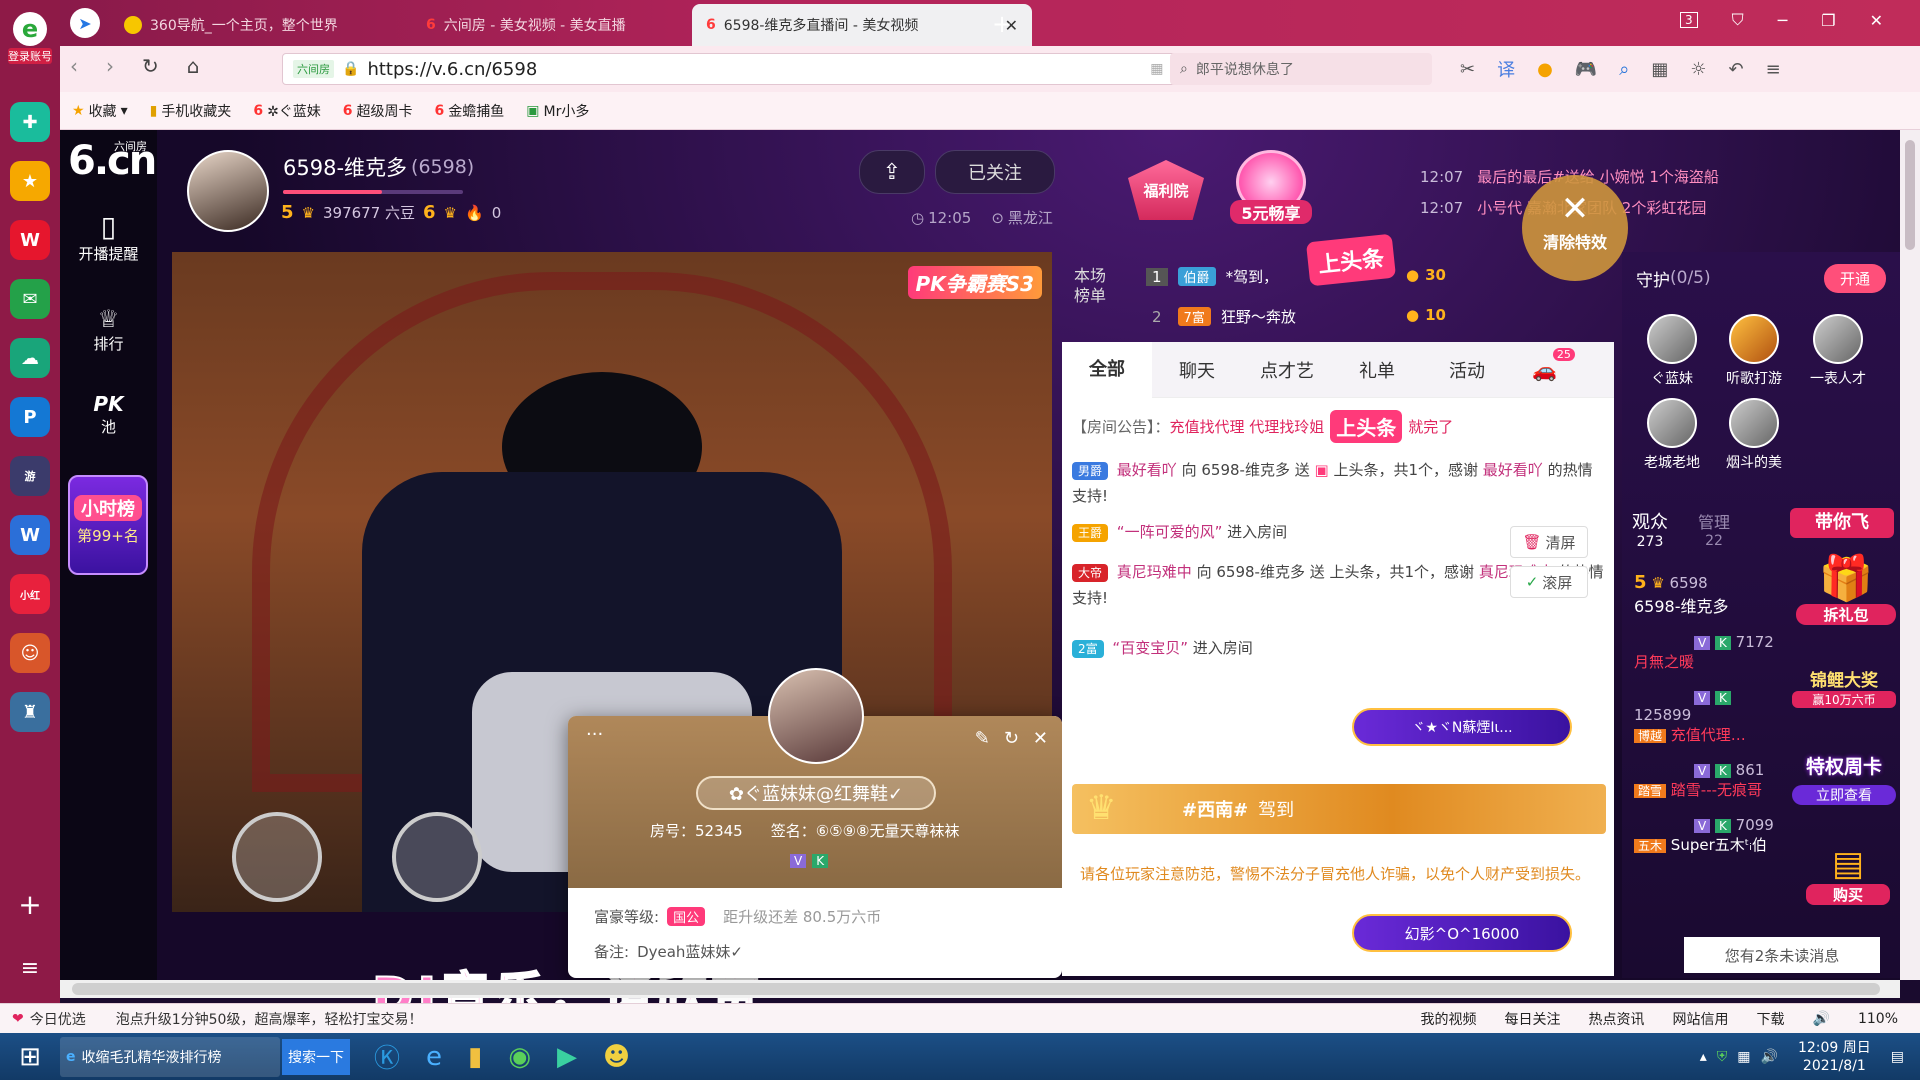  Describe the element at coordinates (387, 1056) in the screenshot. I see `k-app-icon: Ⓚ` at that location.